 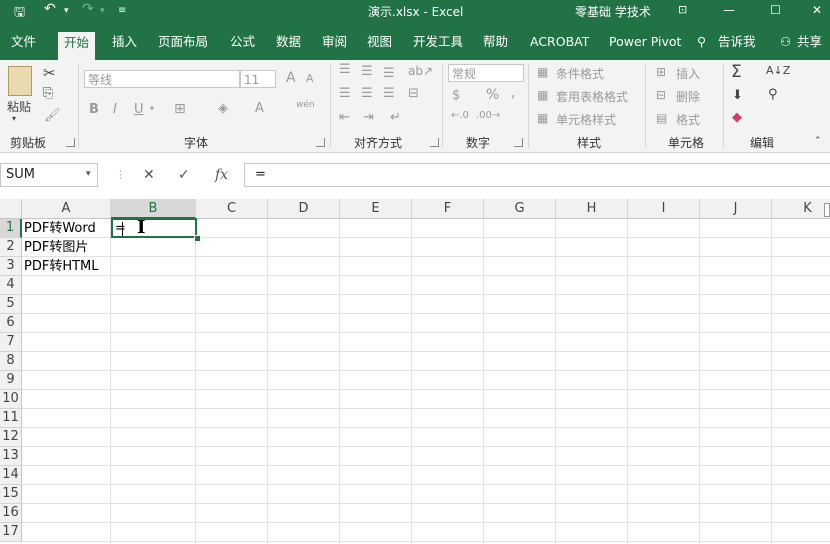 What do you see at coordinates (818, 141) in the screenshot?
I see `collapse-ribbon-icon: ⌃` at bounding box center [818, 141].